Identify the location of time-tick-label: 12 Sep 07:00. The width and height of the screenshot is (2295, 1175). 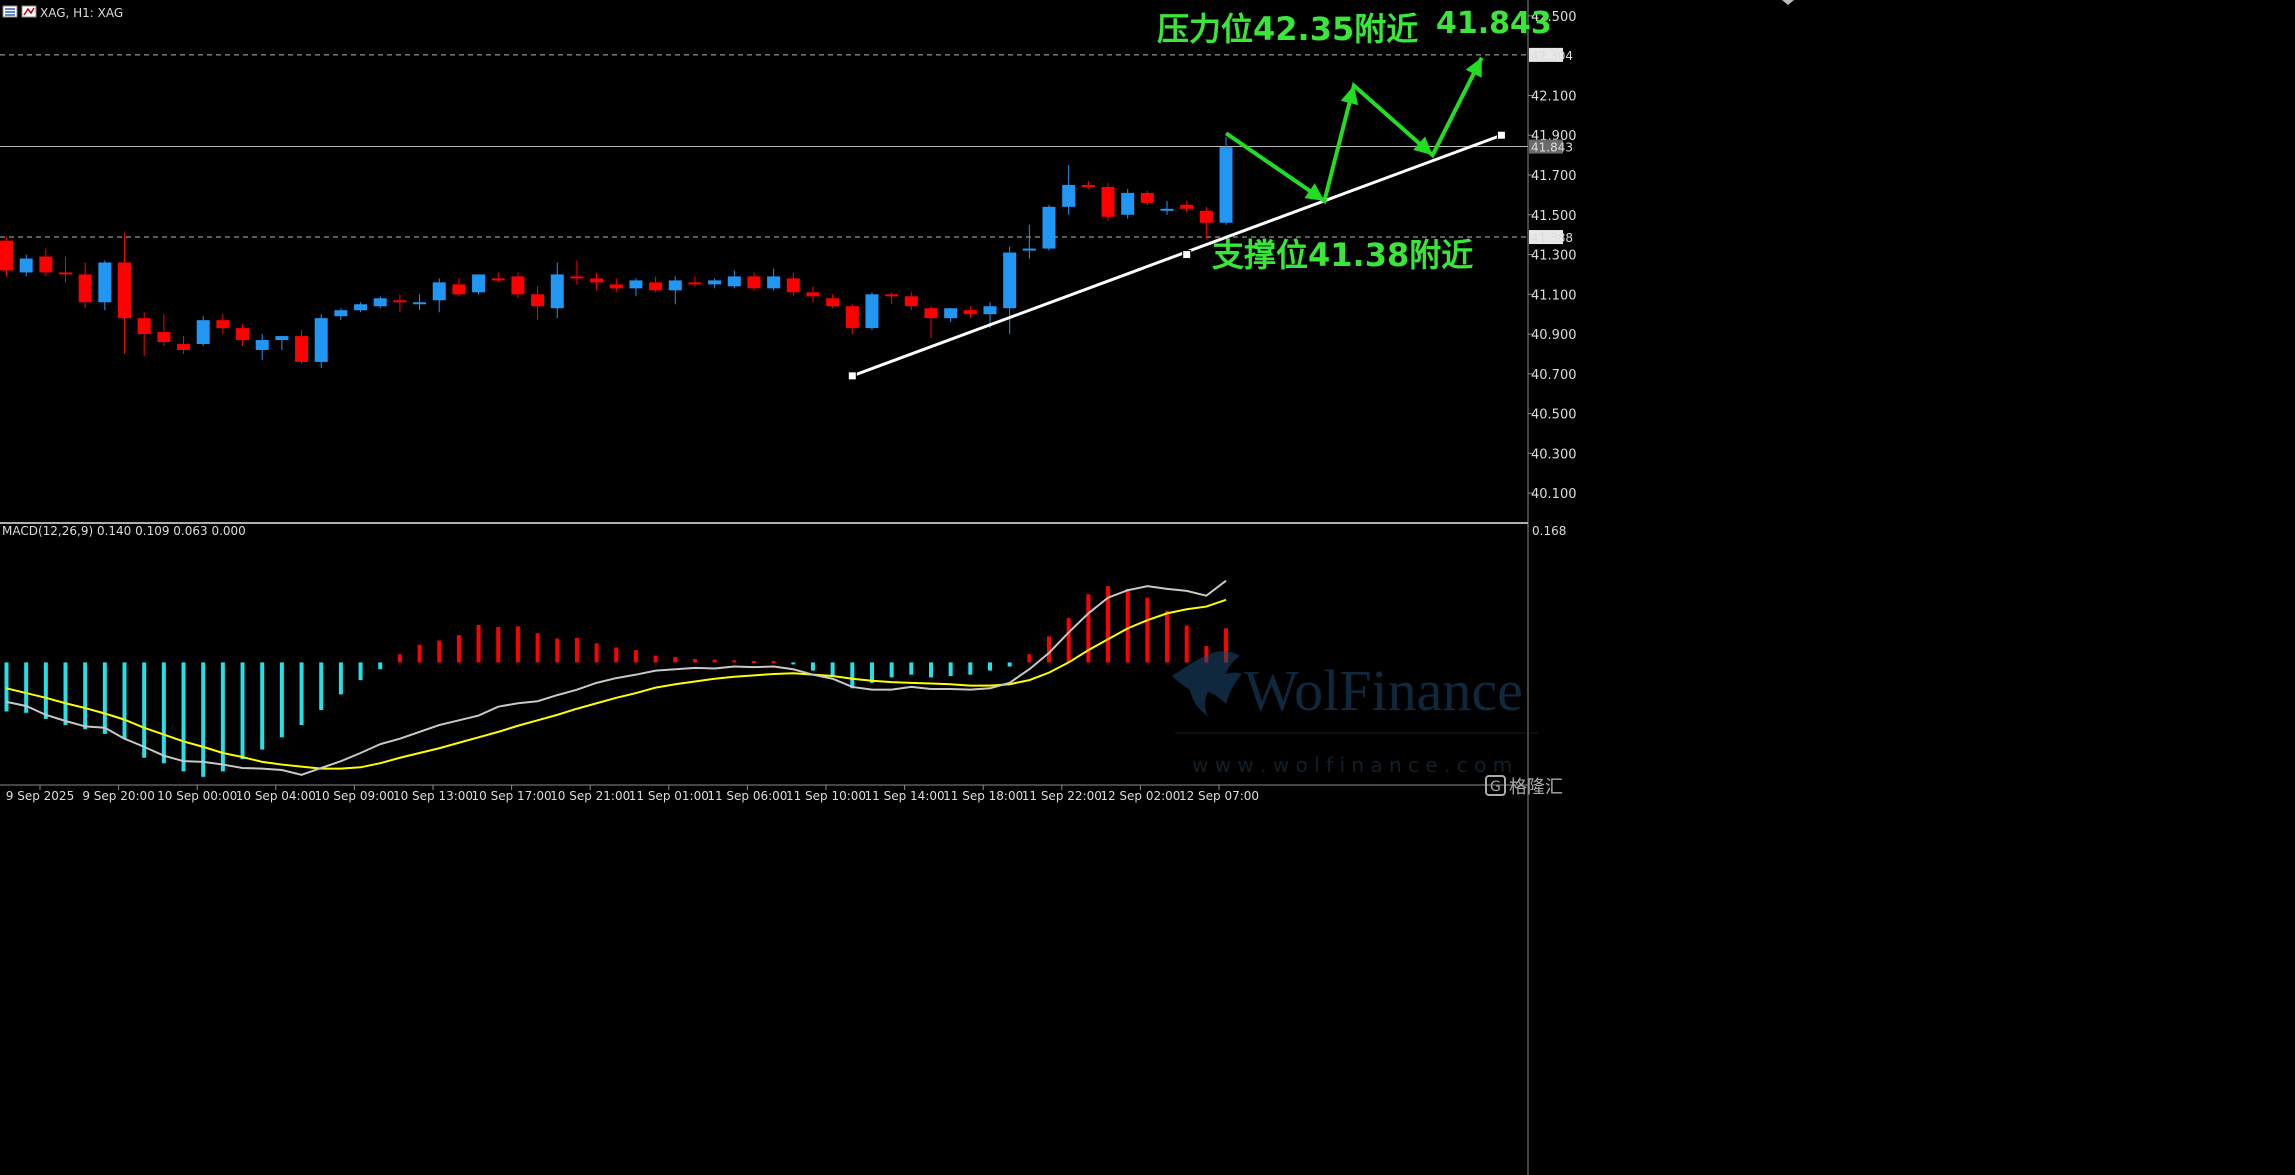
(1219, 796).